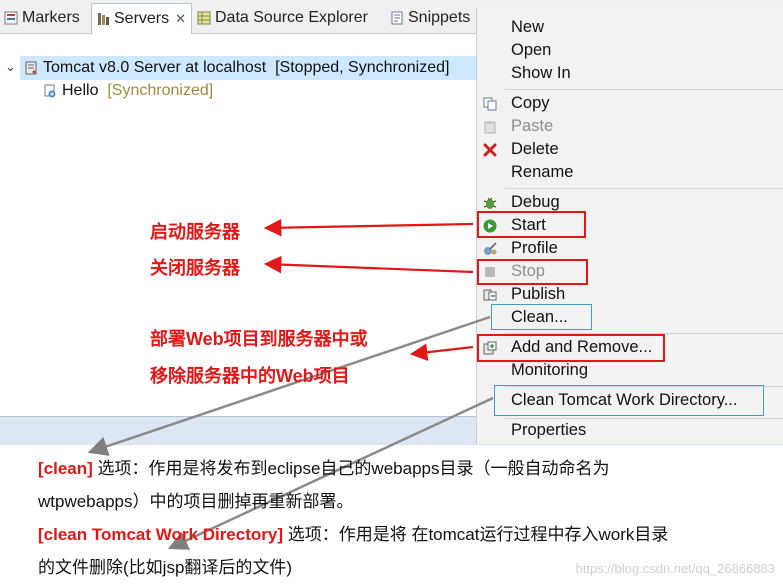 This screenshot has height=584, width=783. Describe the element at coordinates (368, 227) in the screenshot. I see `arrow-start` at that location.